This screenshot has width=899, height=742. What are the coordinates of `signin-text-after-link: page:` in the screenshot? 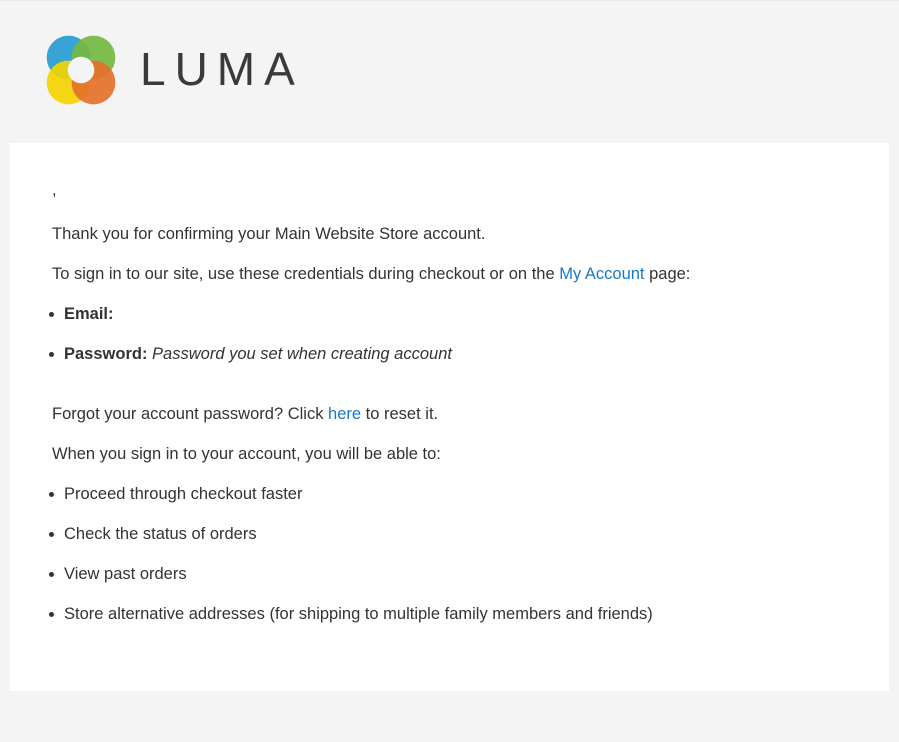 It's located at (667, 274).